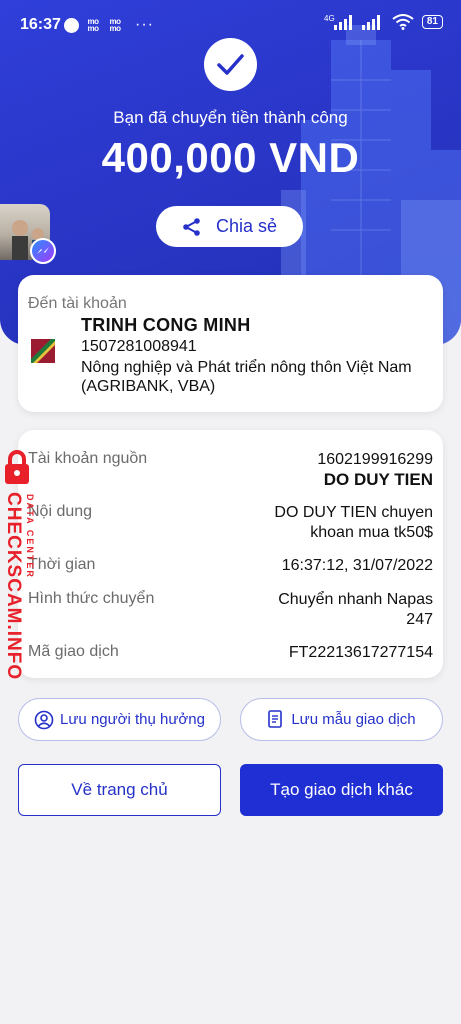 The height and width of the screenshot is (1024, 461). What do you see at coordinates (191, 226) in the screenshot?
I see `share-icon` at bounding box center [191, 226].